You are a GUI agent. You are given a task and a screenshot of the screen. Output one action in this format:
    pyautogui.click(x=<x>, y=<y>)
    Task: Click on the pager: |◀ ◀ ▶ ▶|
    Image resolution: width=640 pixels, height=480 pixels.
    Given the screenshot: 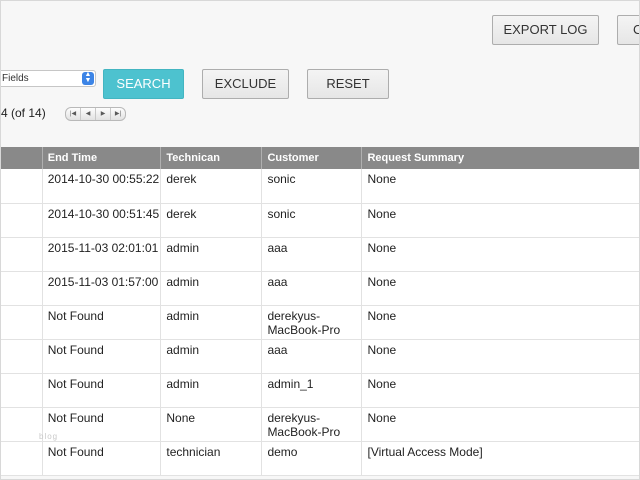 What is the action you would take?
    pyautogui.click(x=95, y=114)
    